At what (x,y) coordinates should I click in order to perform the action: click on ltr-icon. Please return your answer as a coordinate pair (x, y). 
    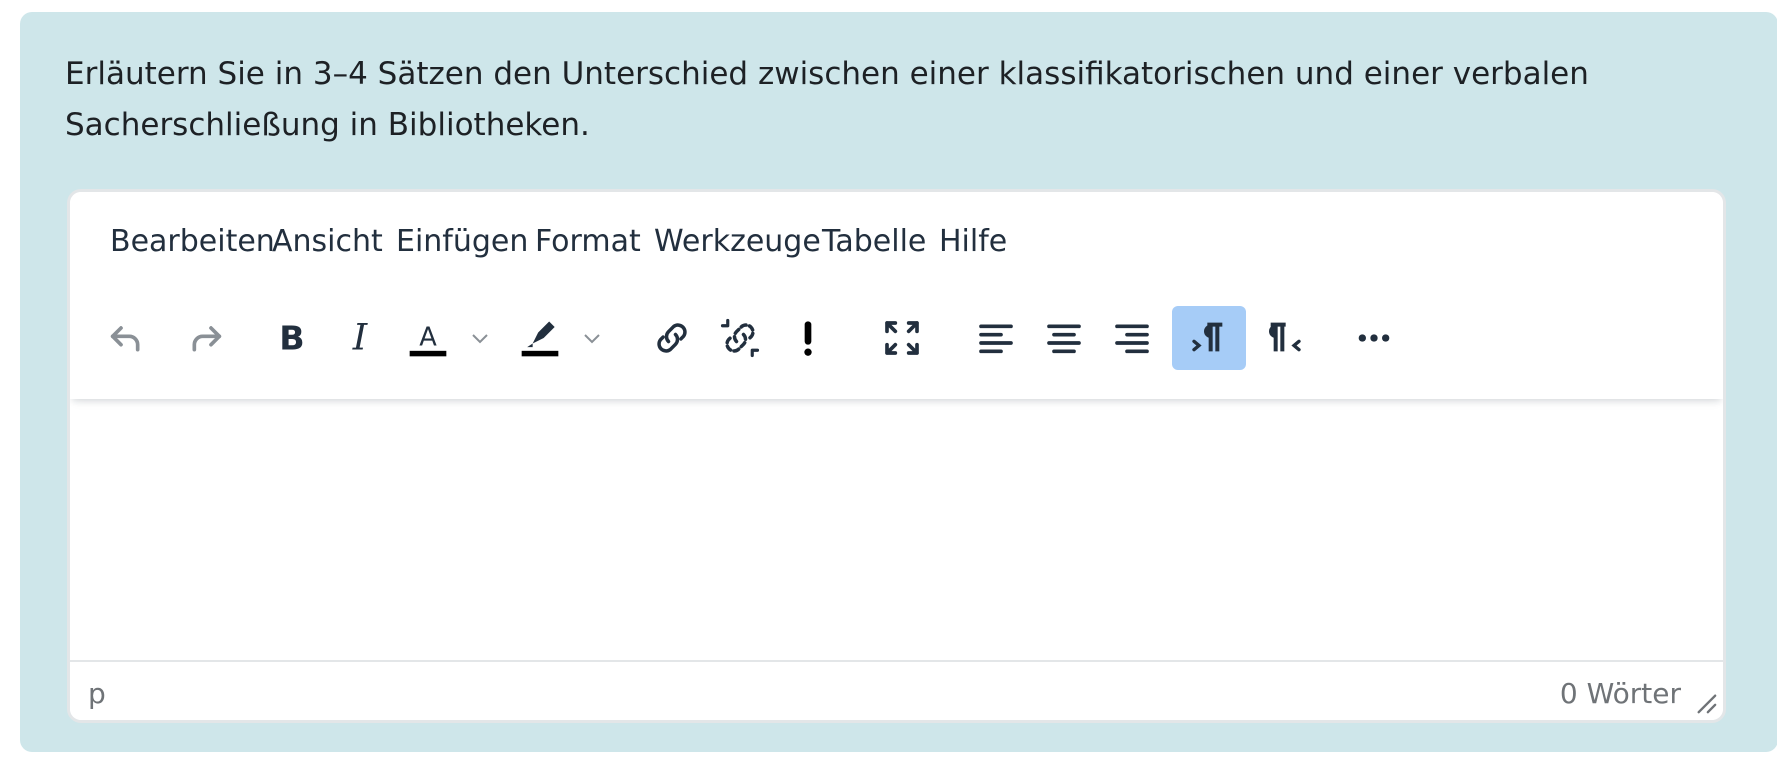
    Looking at the image, I should click on (1207, 337).